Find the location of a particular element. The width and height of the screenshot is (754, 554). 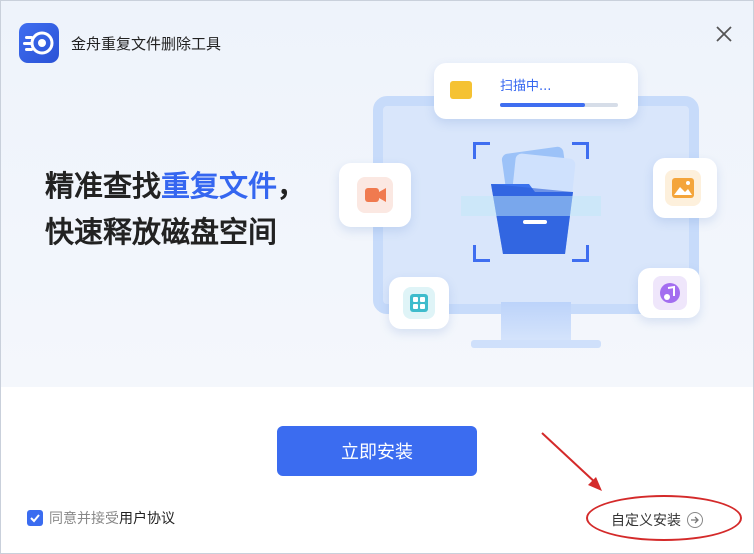

apps-icon is located at coordinates (419, 303).